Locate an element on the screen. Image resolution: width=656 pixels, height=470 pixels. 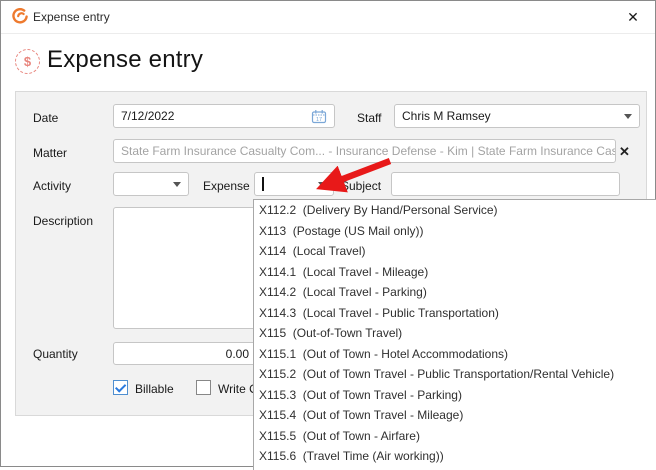
billable-checkbox is located at coordinates (120, 387).